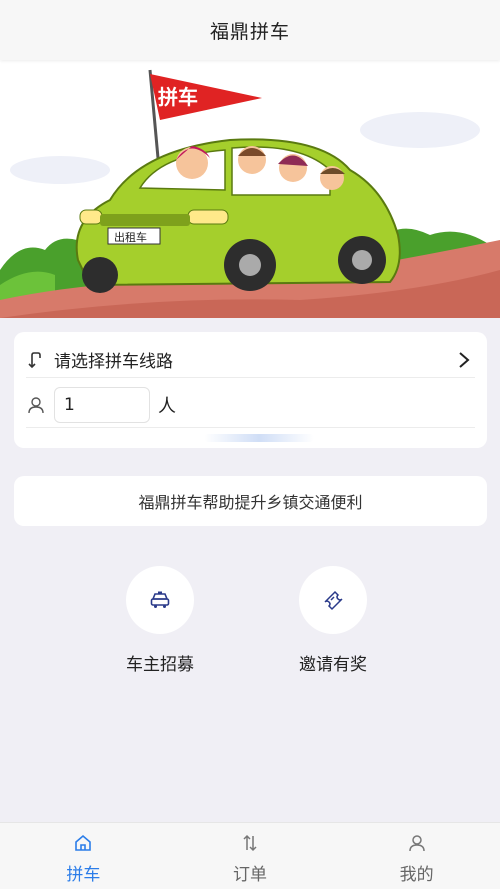 Image resolution: width=500 pixels, height=889 pixels. I want to click on route-card: 请选择拼车线路 人, so click(250, 390).